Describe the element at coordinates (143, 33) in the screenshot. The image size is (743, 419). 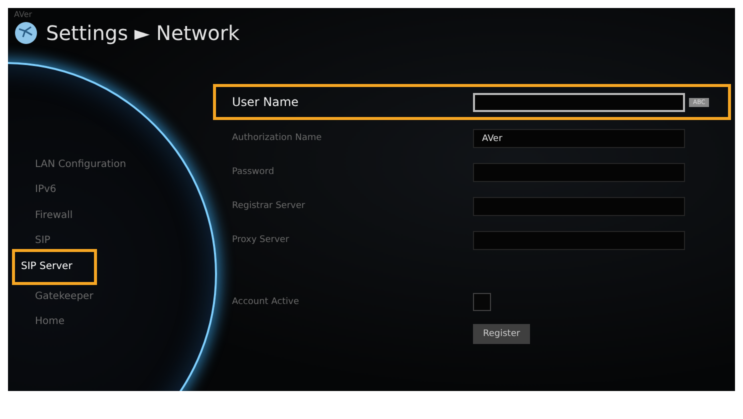
I see `page-title: Settings ► Network` at that location.